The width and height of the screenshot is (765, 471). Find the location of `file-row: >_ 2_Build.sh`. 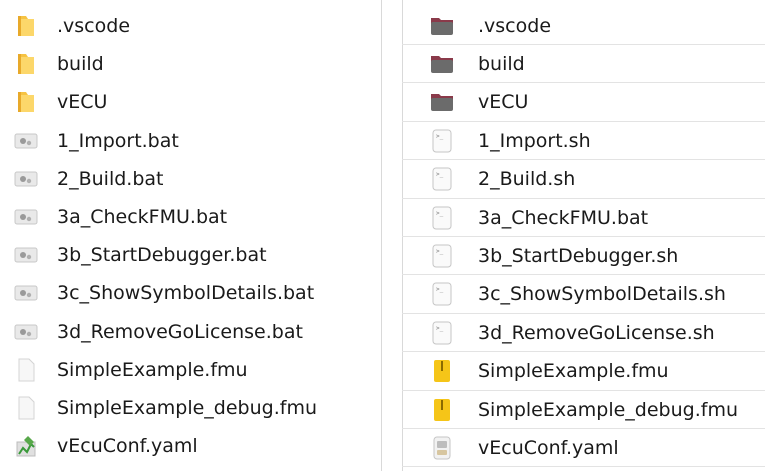

file-row: >_ 2_Build.sh is located at coordinates (583, 180).